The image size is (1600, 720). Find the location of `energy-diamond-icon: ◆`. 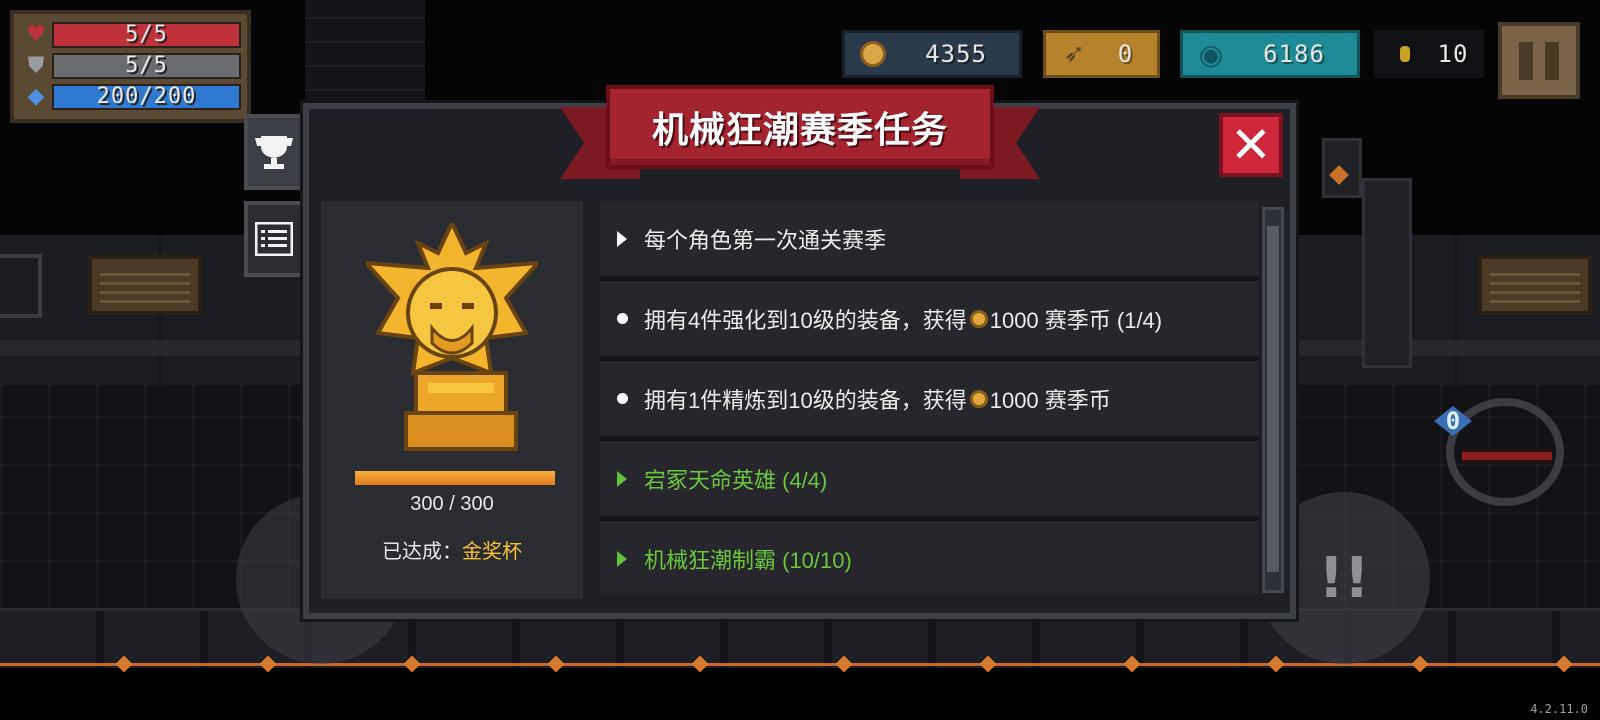

energy-diamond-icon: ◆ is located at coordinates (36, 96).